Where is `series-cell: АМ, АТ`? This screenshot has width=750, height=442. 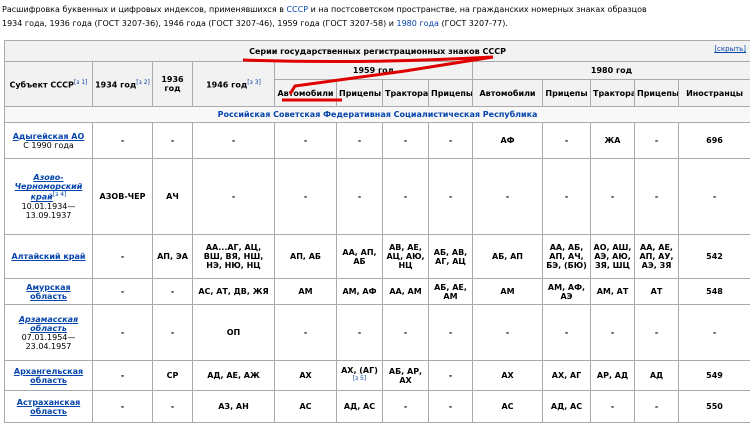
series-cell: АМ, АТ is located at coordinates (612, 291).